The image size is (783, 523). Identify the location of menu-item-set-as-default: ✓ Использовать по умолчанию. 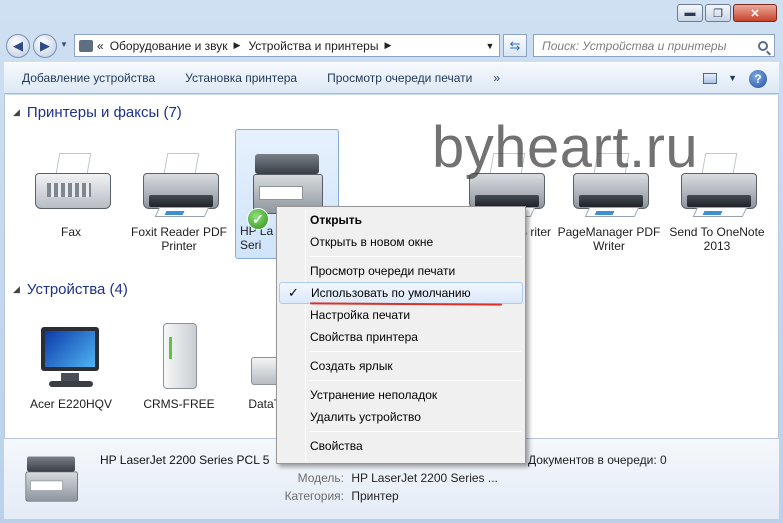
(401, 294).